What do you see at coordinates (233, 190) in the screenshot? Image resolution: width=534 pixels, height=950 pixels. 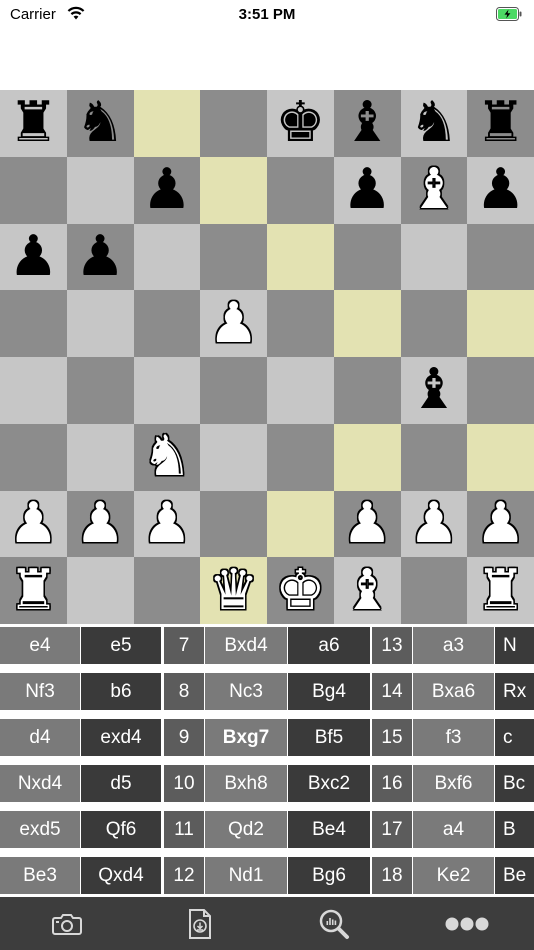 I see `square-d7` at bounding box center [233, 190].